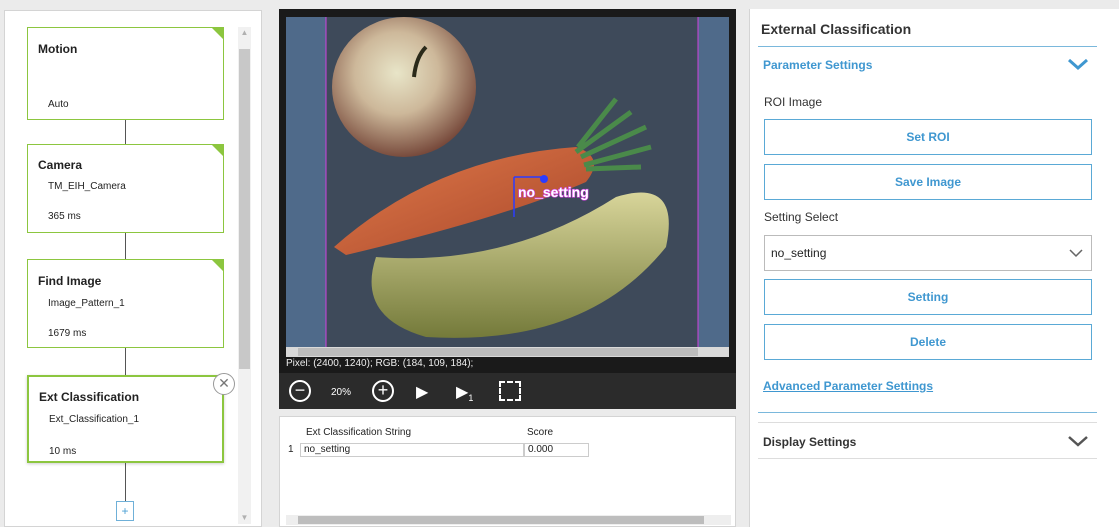 The width and height of the screenshot is (1119, 527). Describe the element at coordinates (58, 49) in the screenshot. I see `node-title: Motion` at that location.